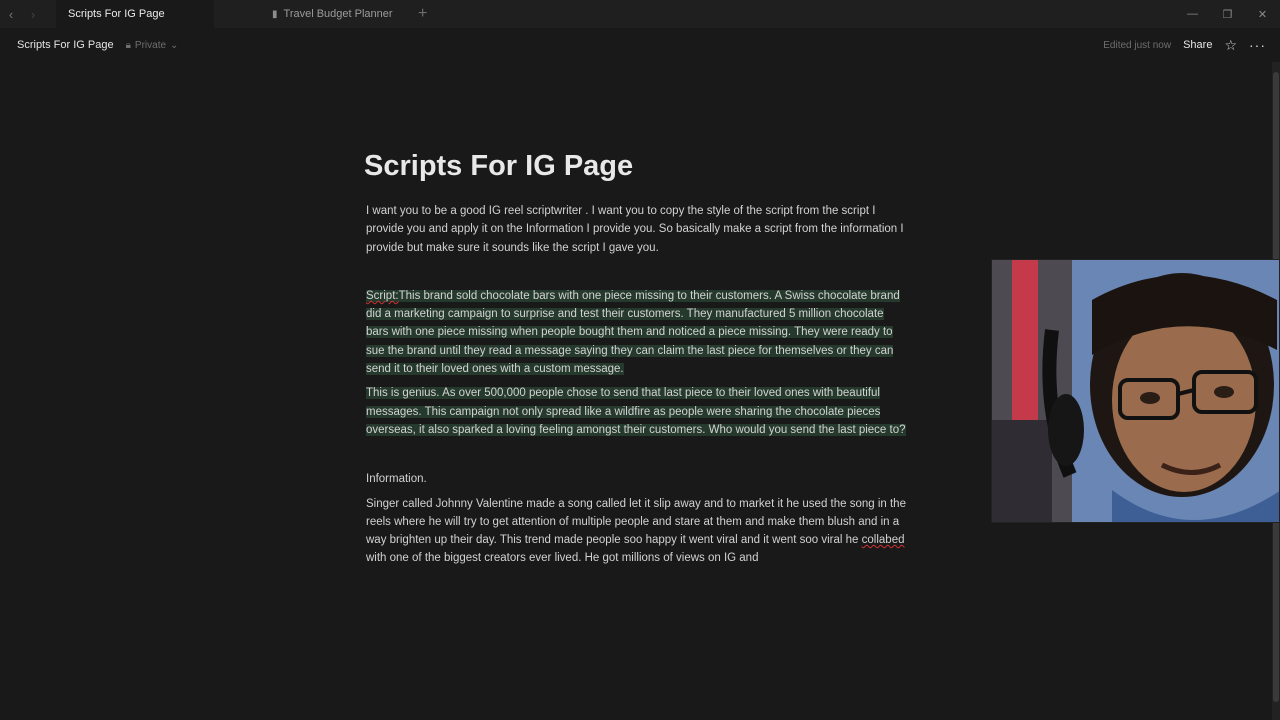 This screenshot has height=720, width=1280. I want to click on privacy-label: Private, so click(150, 45).